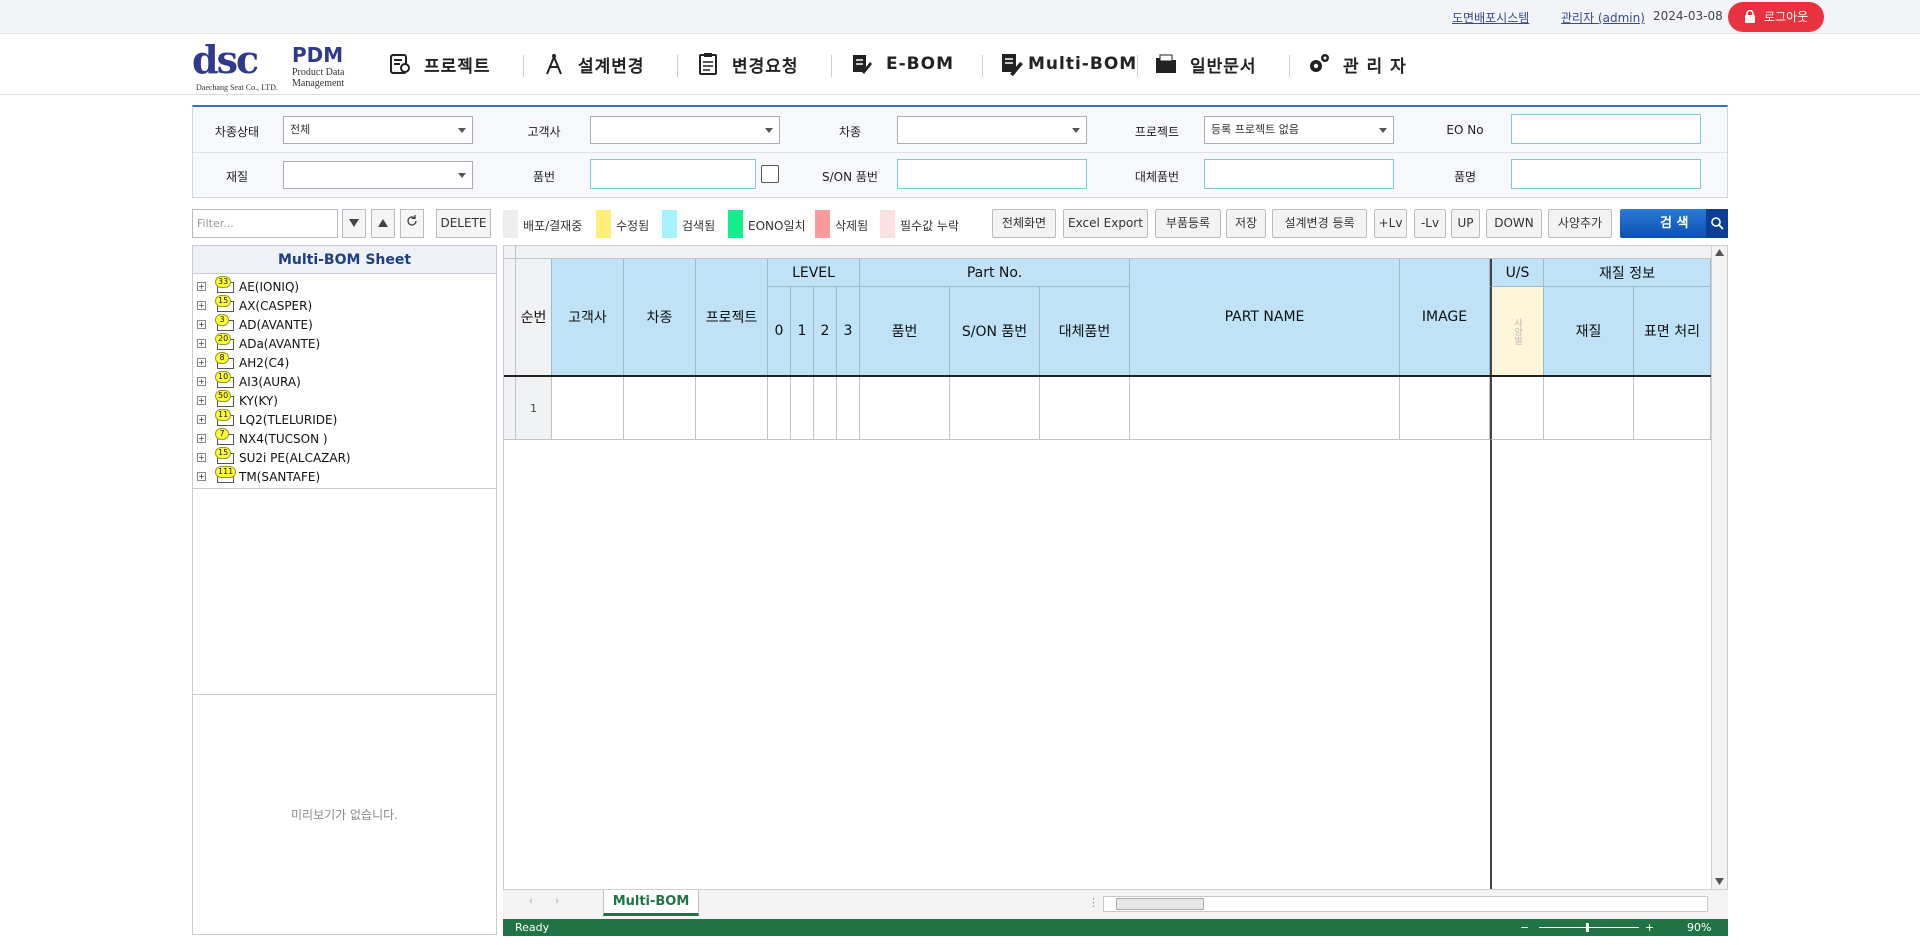 The width and height of the screenshot is (1920, 945). I want to click on search-button: 검 색, so click(1674, 223).